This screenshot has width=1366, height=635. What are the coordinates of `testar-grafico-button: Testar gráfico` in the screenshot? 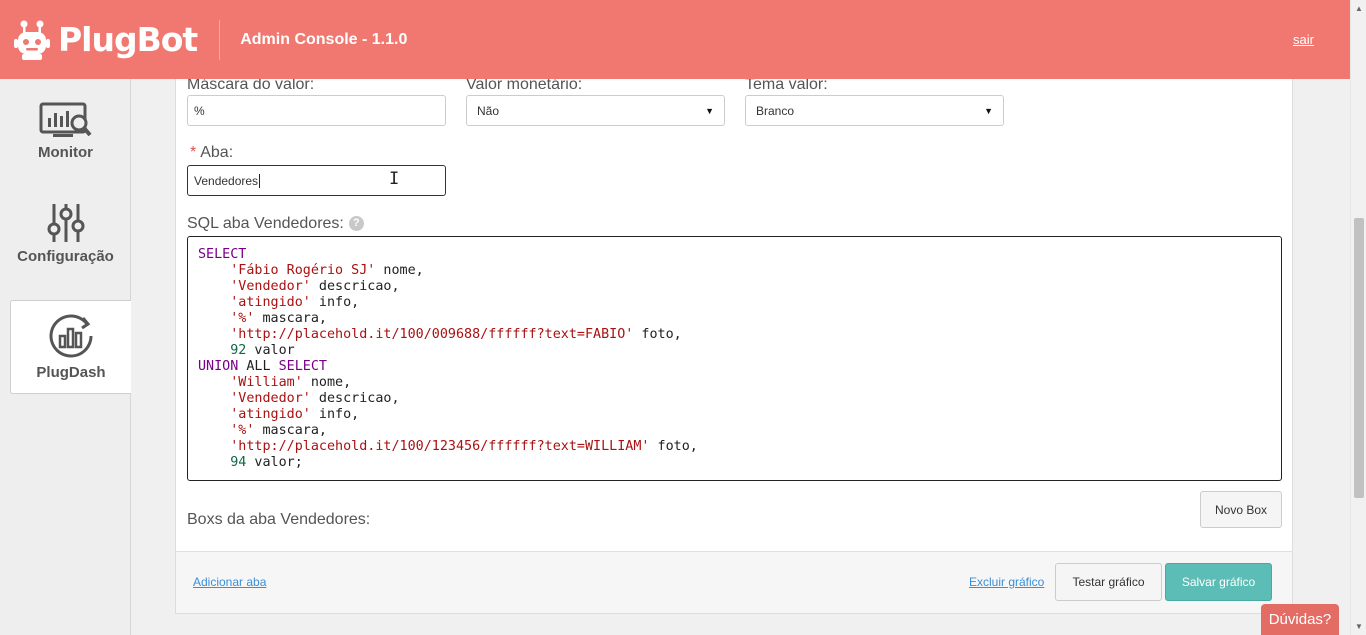 It's located at (1108, 582).